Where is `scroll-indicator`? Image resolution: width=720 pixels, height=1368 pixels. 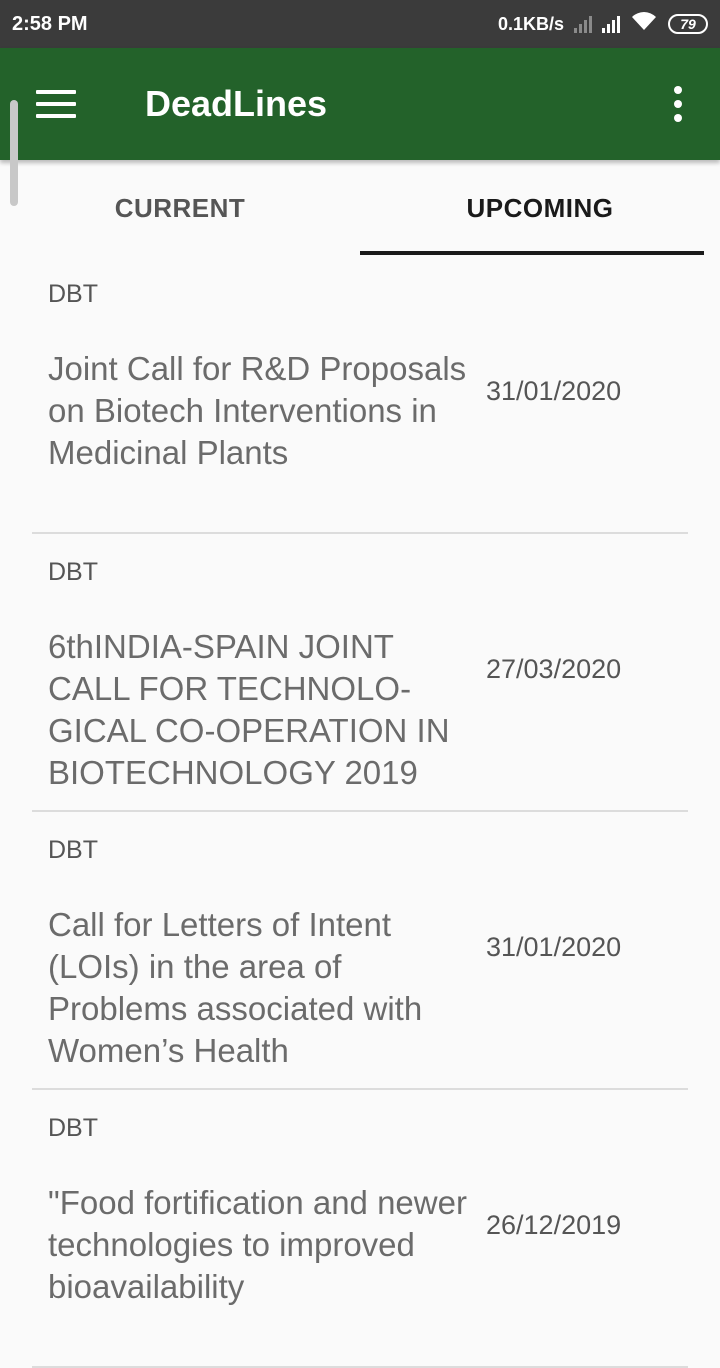 scroll-indicator is located at coordinates (14, 153).